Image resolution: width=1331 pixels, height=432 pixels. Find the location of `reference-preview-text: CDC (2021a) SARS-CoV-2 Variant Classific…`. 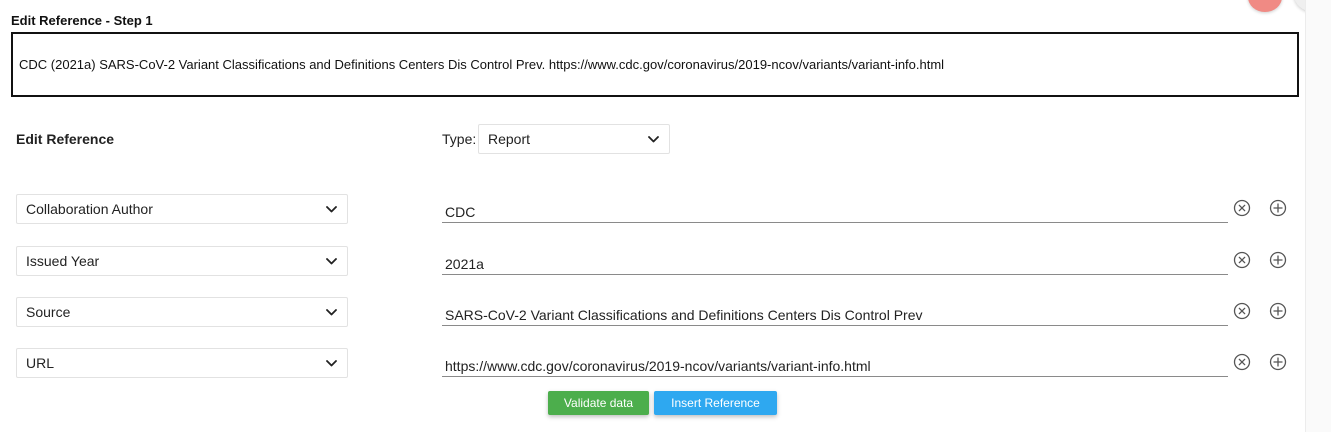

reference-preview-text: CDC (2021a) SARS-CoV-2 Variant Classific… is located at coordinates (482, 64).